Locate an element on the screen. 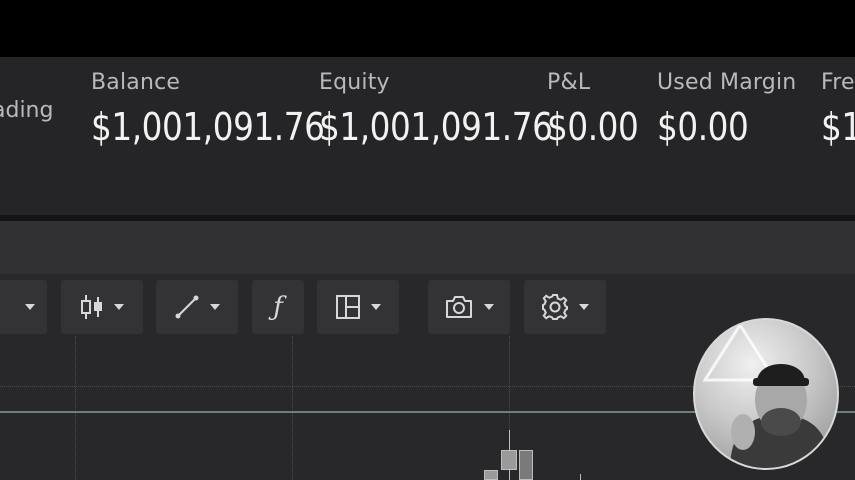  indicators-button: ƒ is located at coordinates (278, 307).